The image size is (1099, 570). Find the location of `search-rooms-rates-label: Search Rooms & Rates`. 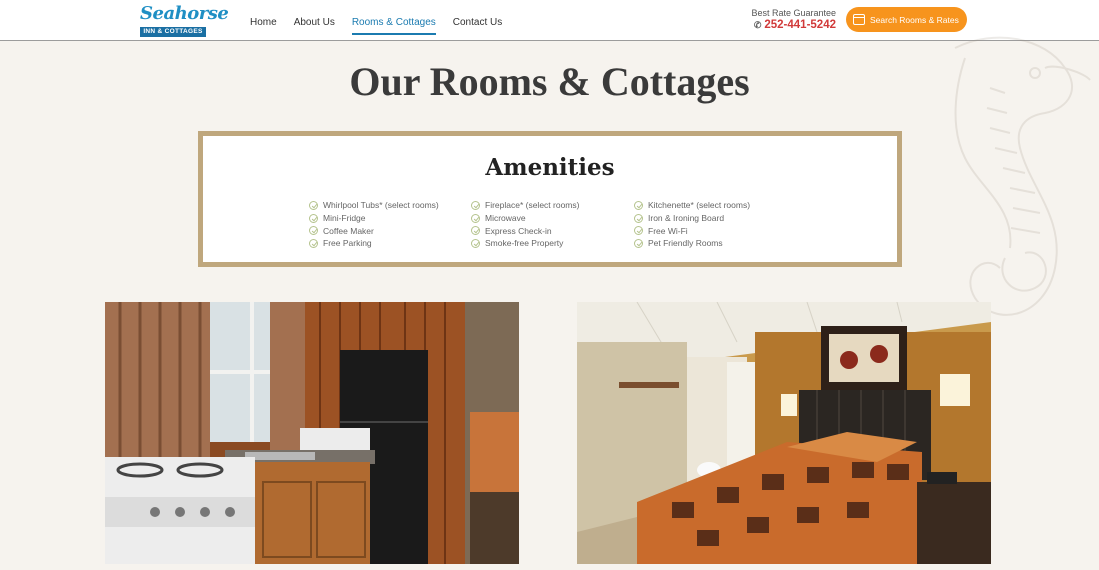

search-rooms-rates-label: Search Rooms & Rates is located at coordinates (914, 19).